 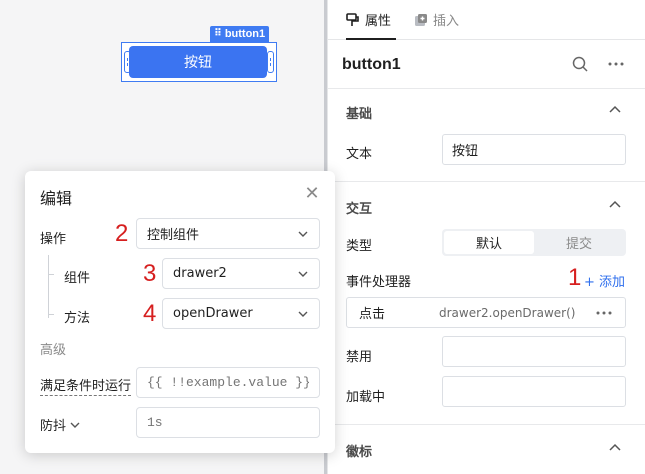 What do you see at coordinates (507, 312) in the screenshot?
I see `event-action: drawer2.openDrawer()` at bounding box center [507, 312].